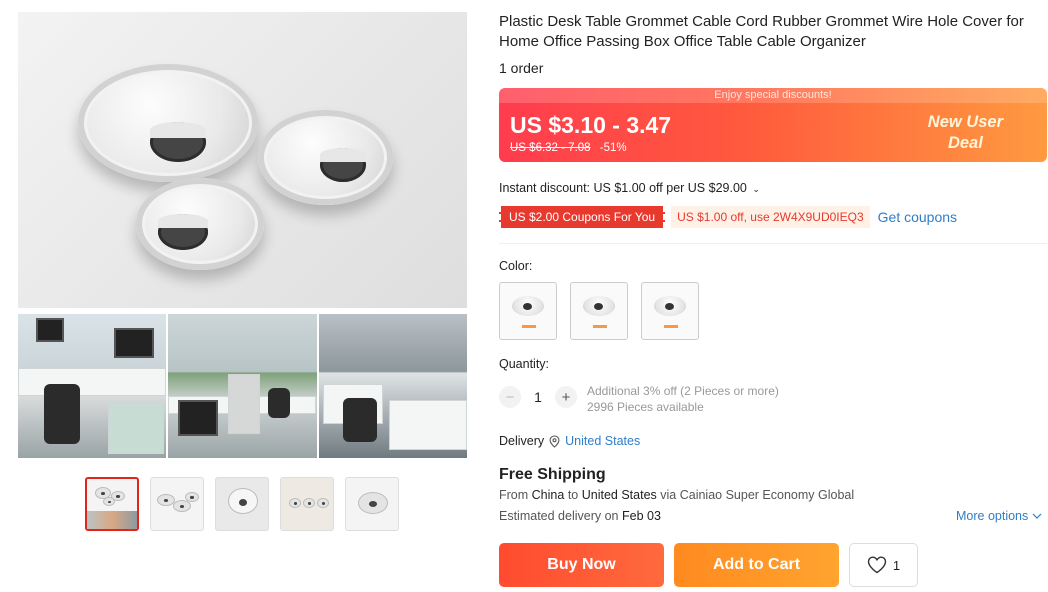 The height and width of the screenshot is (592, 1048). Describe the element at coordinates (613, 148) in the screenshot. I see `discount-percent: -51%` at that location.